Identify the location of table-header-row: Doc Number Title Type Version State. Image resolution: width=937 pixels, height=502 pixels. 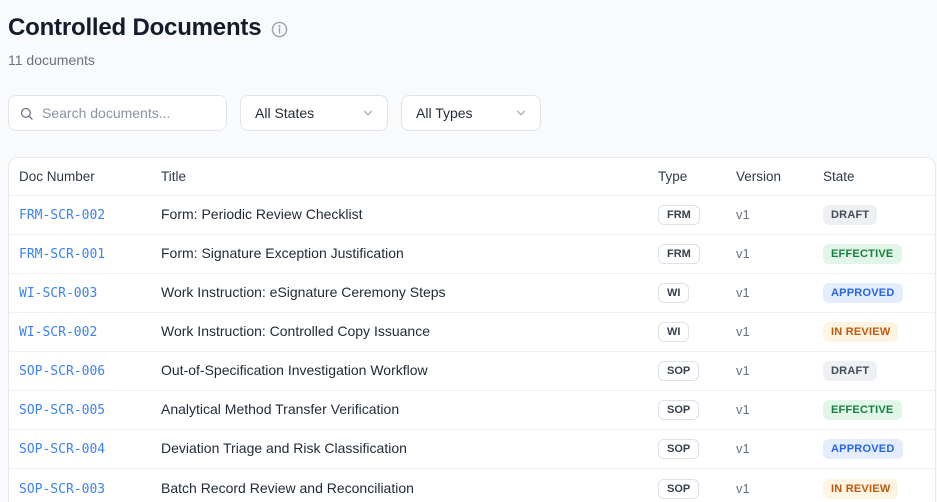
(472, 177).